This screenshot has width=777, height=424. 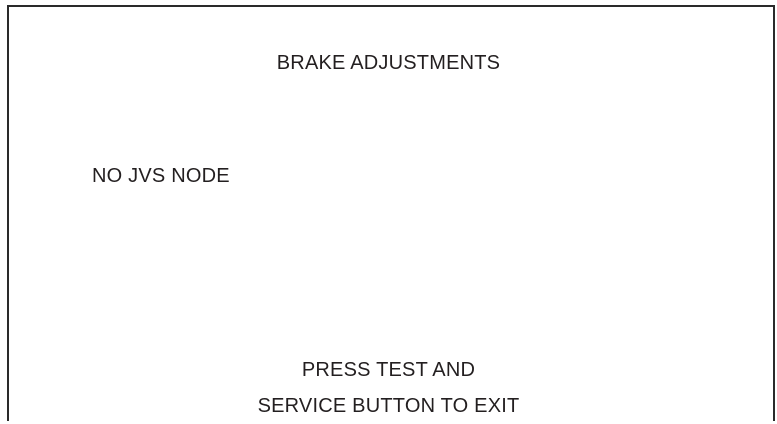 I want to click on exit-instructions-line-1: PRESS TEST AND, so click(x=388, y=370).